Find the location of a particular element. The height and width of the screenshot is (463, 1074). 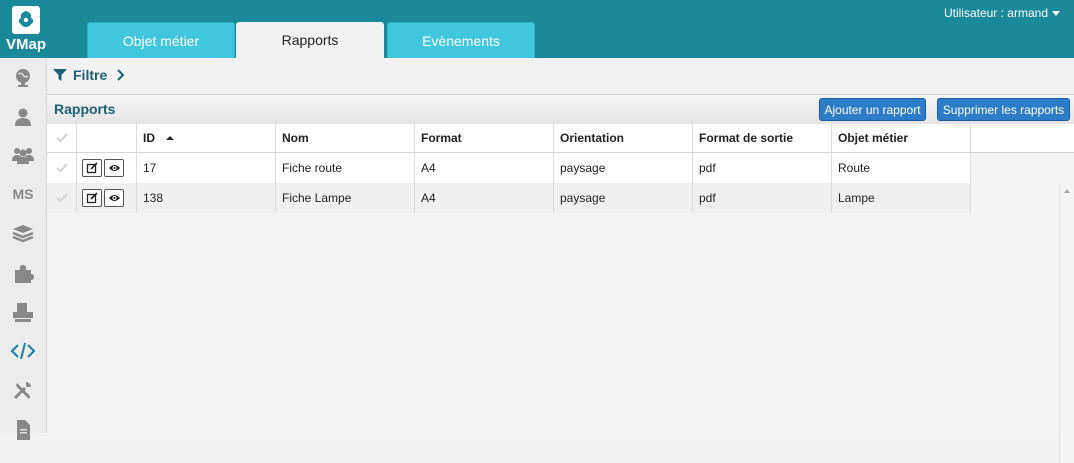

user-menu: Utilisateur : armand is located at coordinates (1002, 13).